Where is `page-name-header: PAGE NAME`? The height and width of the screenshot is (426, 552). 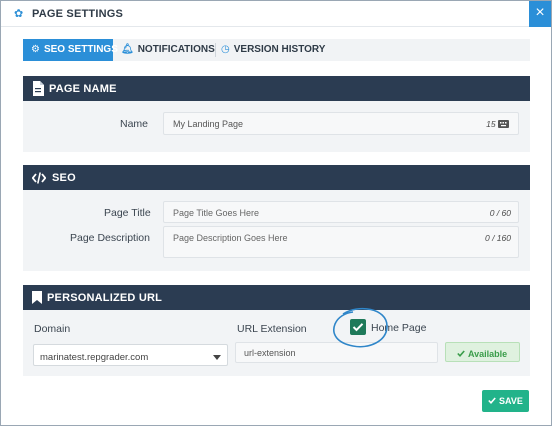 page-name-header: PAGE NAME is located at coordinates (276, 88).